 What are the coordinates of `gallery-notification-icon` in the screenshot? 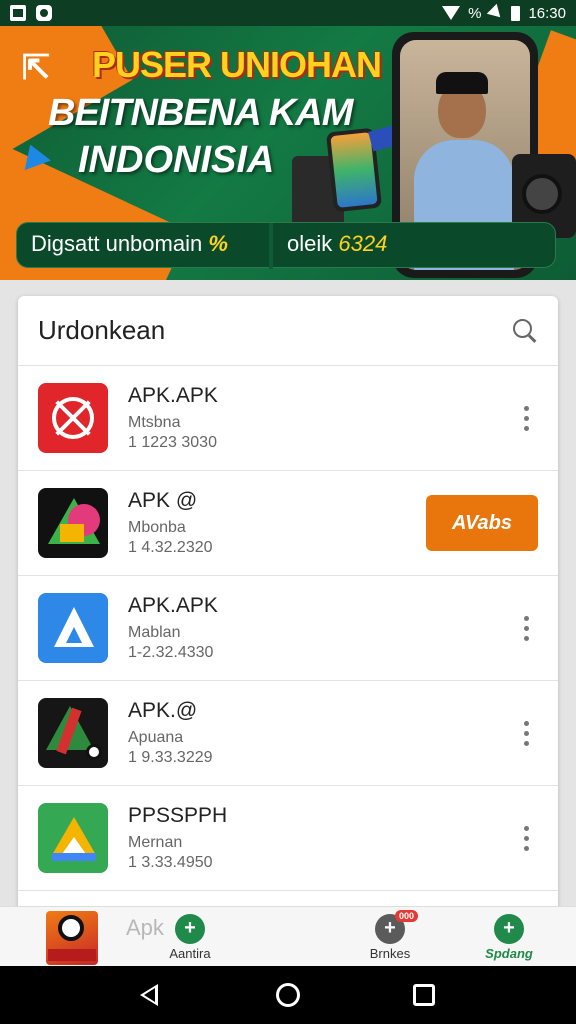 It's located at (18, 13).